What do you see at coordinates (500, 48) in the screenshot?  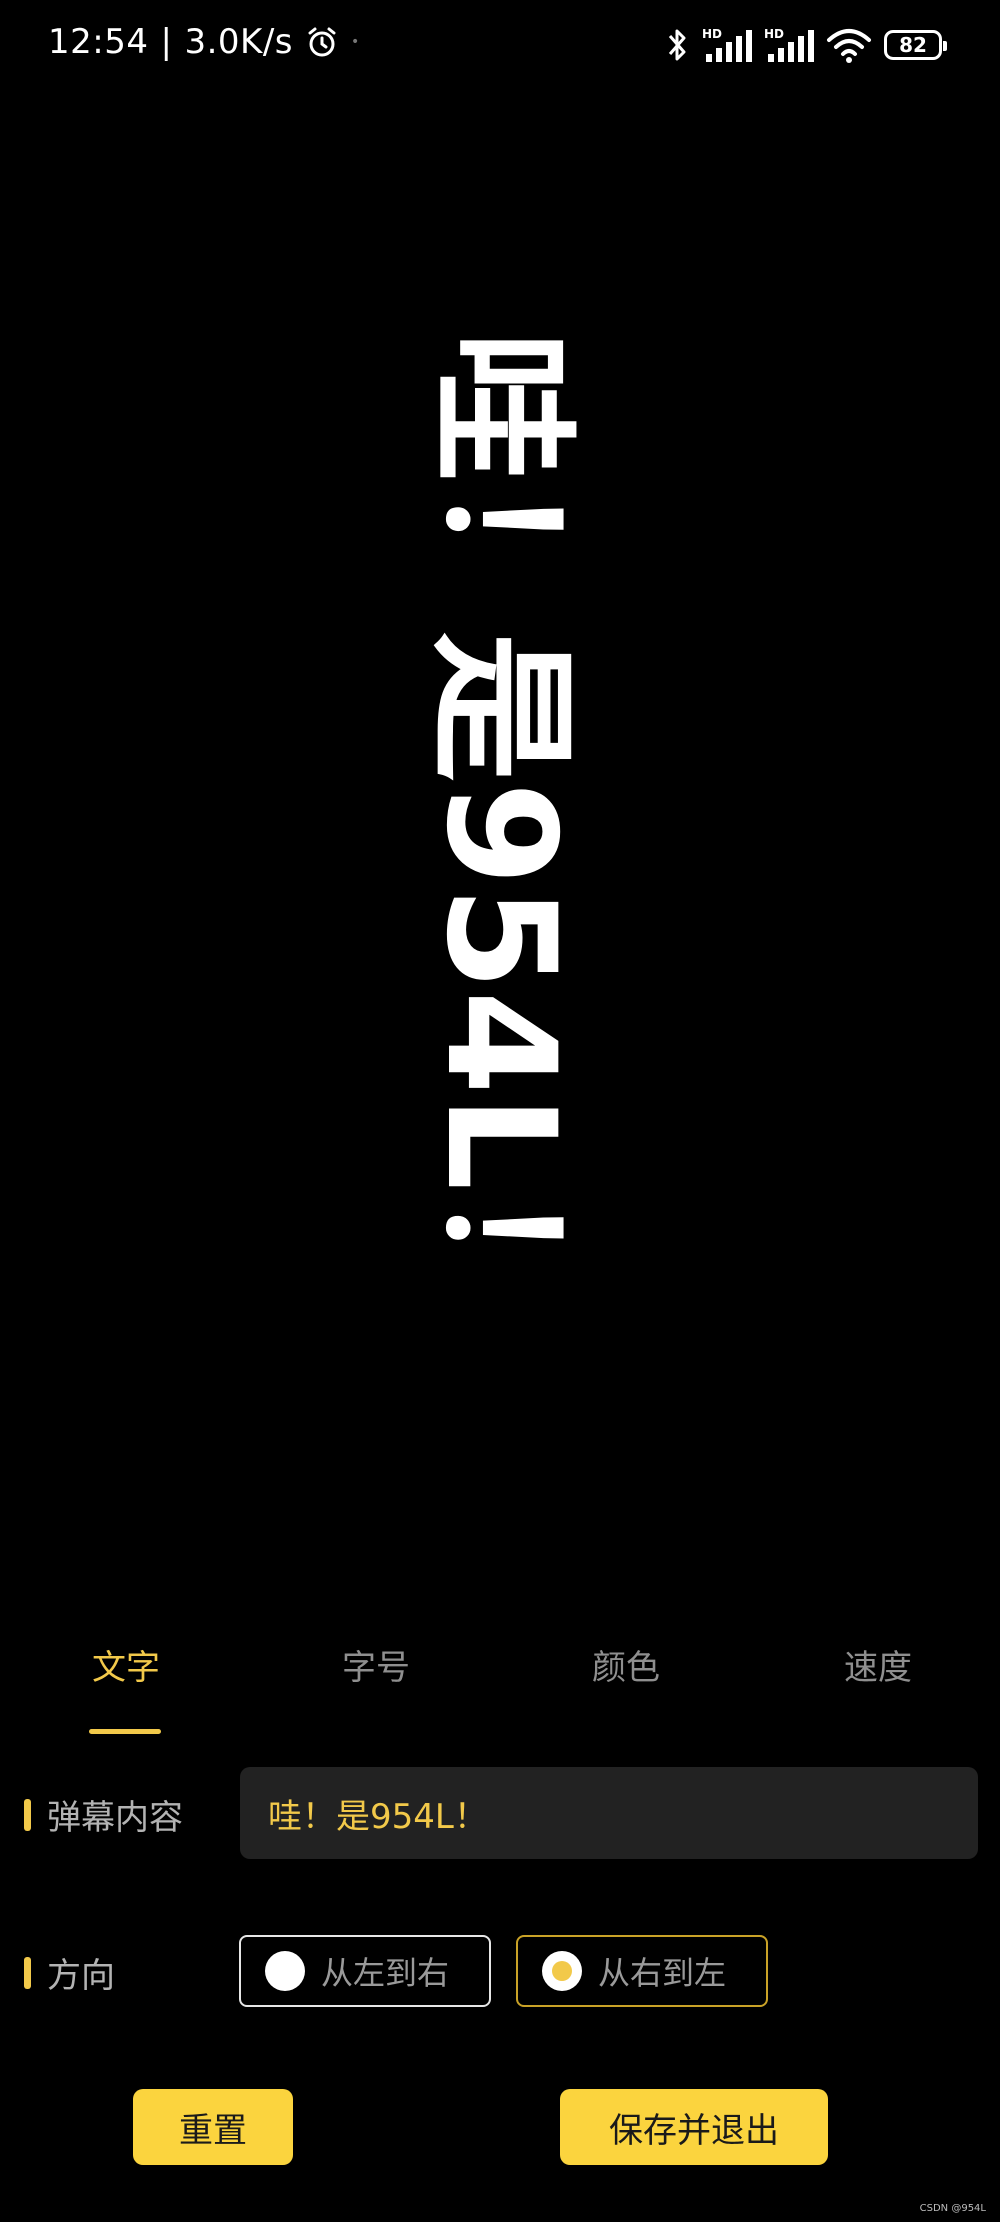 I see `status-bar: 12:54 | 3.0K/s • HD HD 82` at bounding box center [500, 48].